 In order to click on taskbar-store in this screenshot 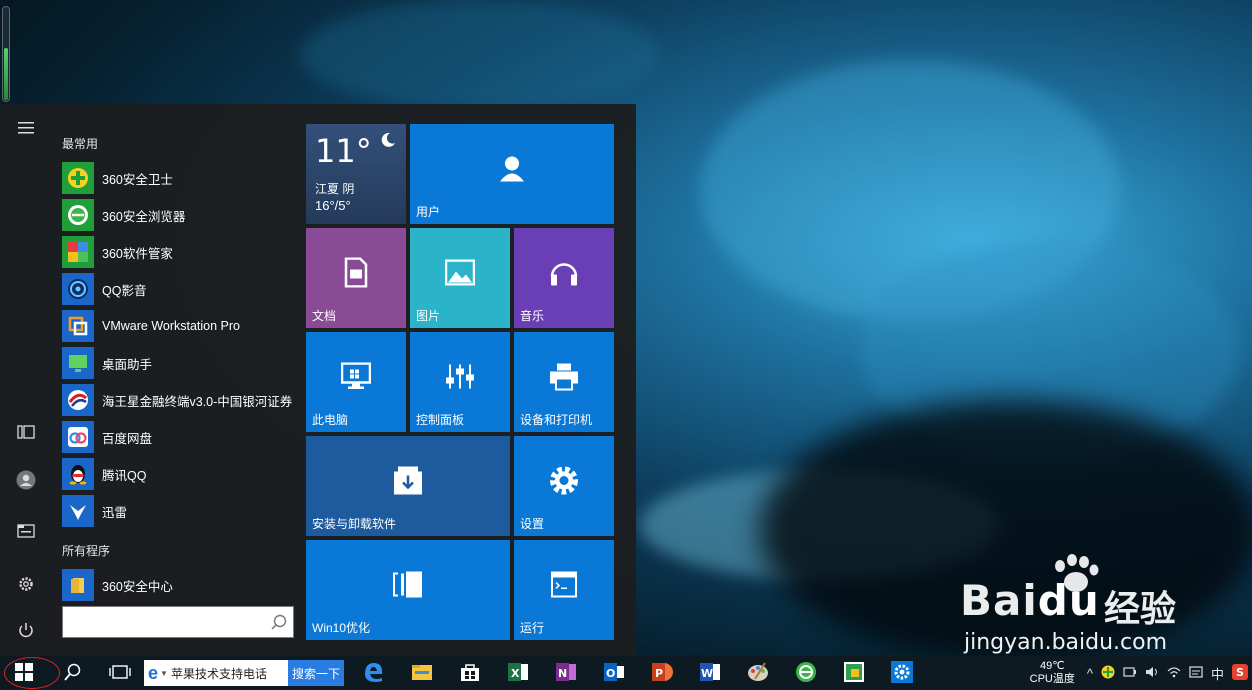, I will do `click(470, 673)`.